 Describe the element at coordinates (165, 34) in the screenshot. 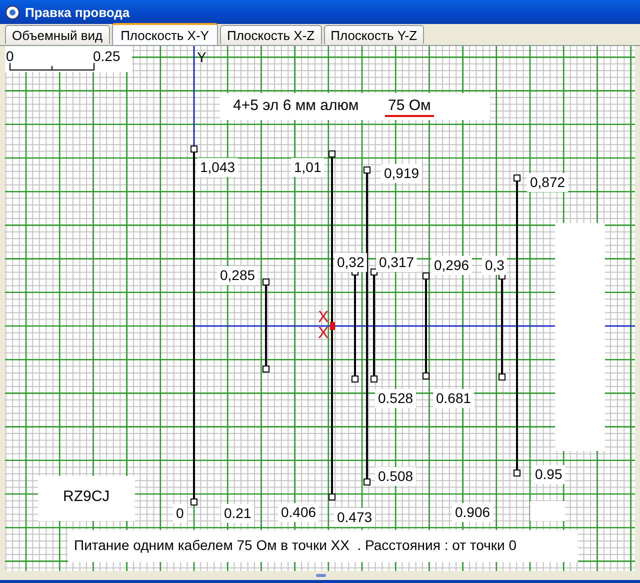

I see `tab: Плоскость X-Y` at that location.